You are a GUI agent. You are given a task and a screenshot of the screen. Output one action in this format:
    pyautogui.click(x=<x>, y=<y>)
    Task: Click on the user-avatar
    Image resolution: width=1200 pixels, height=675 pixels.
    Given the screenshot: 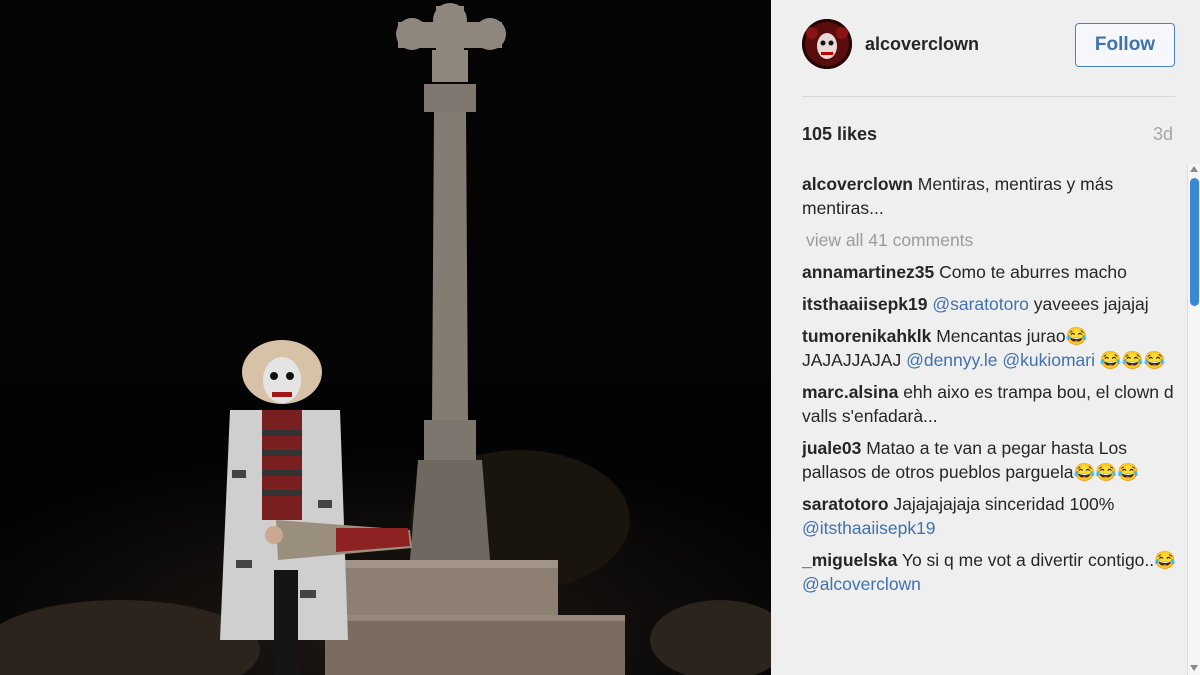 What is the action you would take?
    pyautogui.click(x=827, y=44)
    